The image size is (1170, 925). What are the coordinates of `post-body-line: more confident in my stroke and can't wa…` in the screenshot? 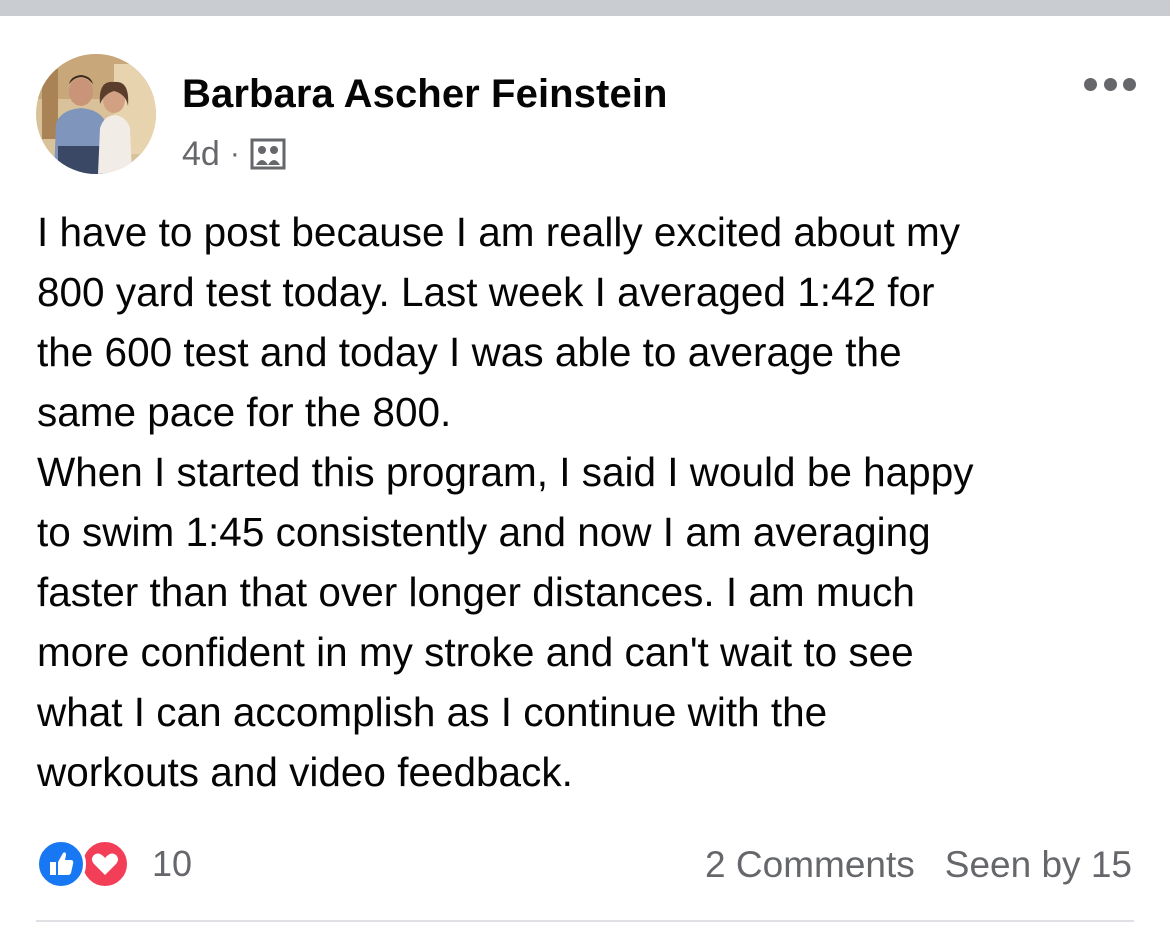 It's located at (475, 652).